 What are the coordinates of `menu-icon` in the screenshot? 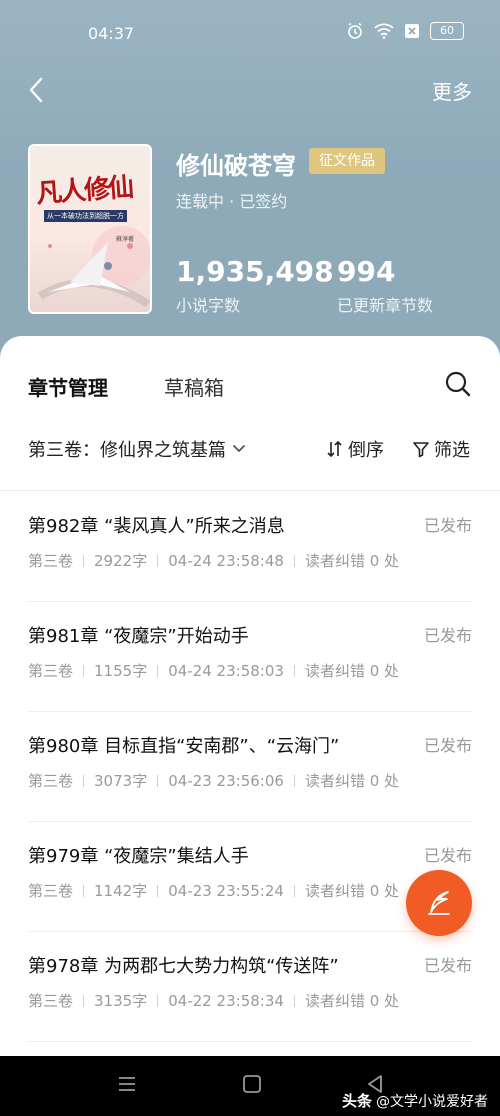 It's located at (127, 1084).